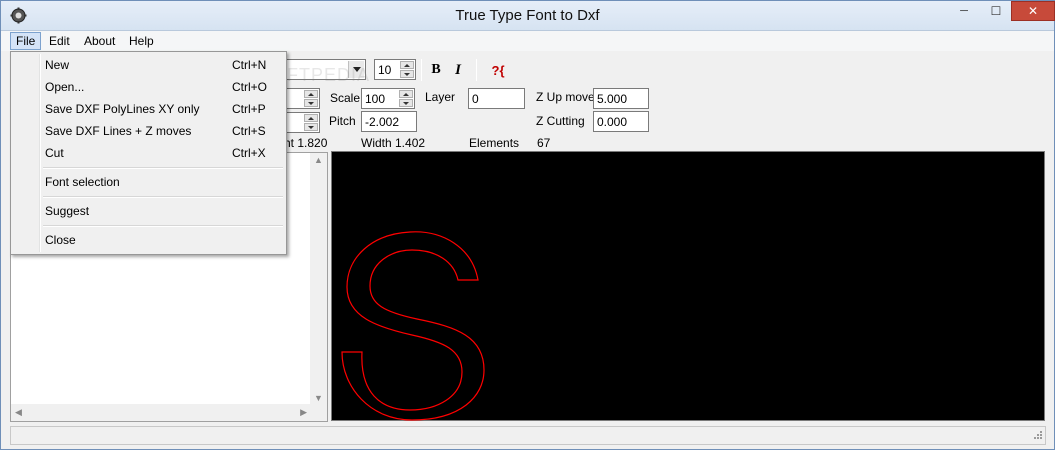 The image size is (1055, 450). I want to click on menu-item-label: Font selection, so click(82, 182).